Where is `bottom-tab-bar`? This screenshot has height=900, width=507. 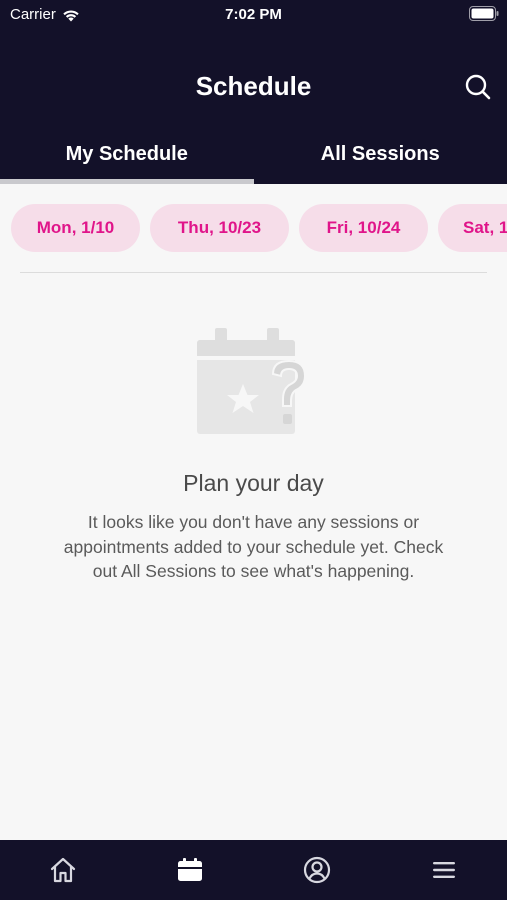 bottom-tab-bar is located at coordinates (253, 870).